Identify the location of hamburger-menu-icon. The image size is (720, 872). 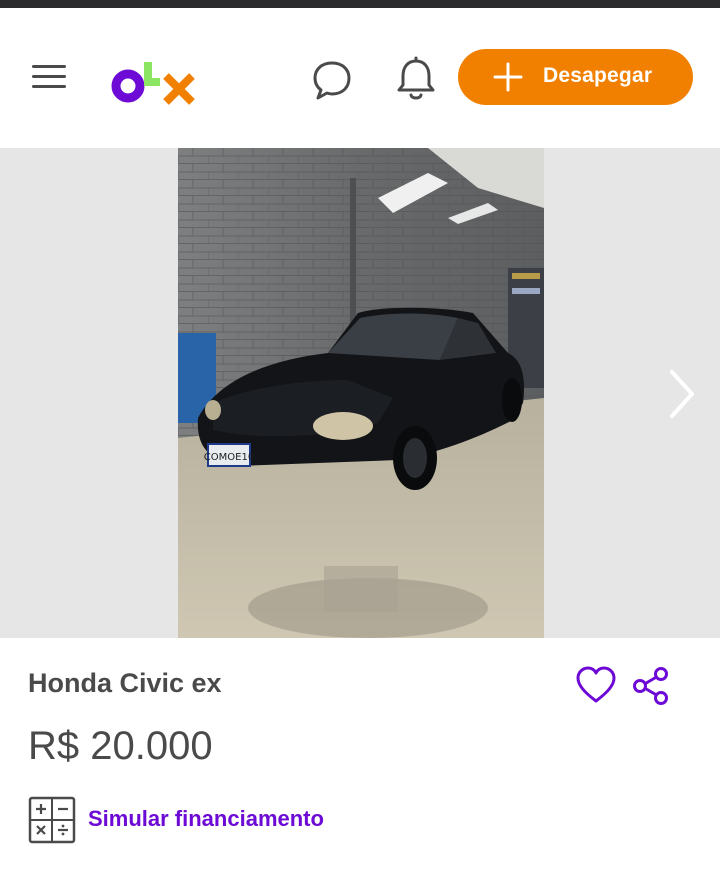
(50, 77).